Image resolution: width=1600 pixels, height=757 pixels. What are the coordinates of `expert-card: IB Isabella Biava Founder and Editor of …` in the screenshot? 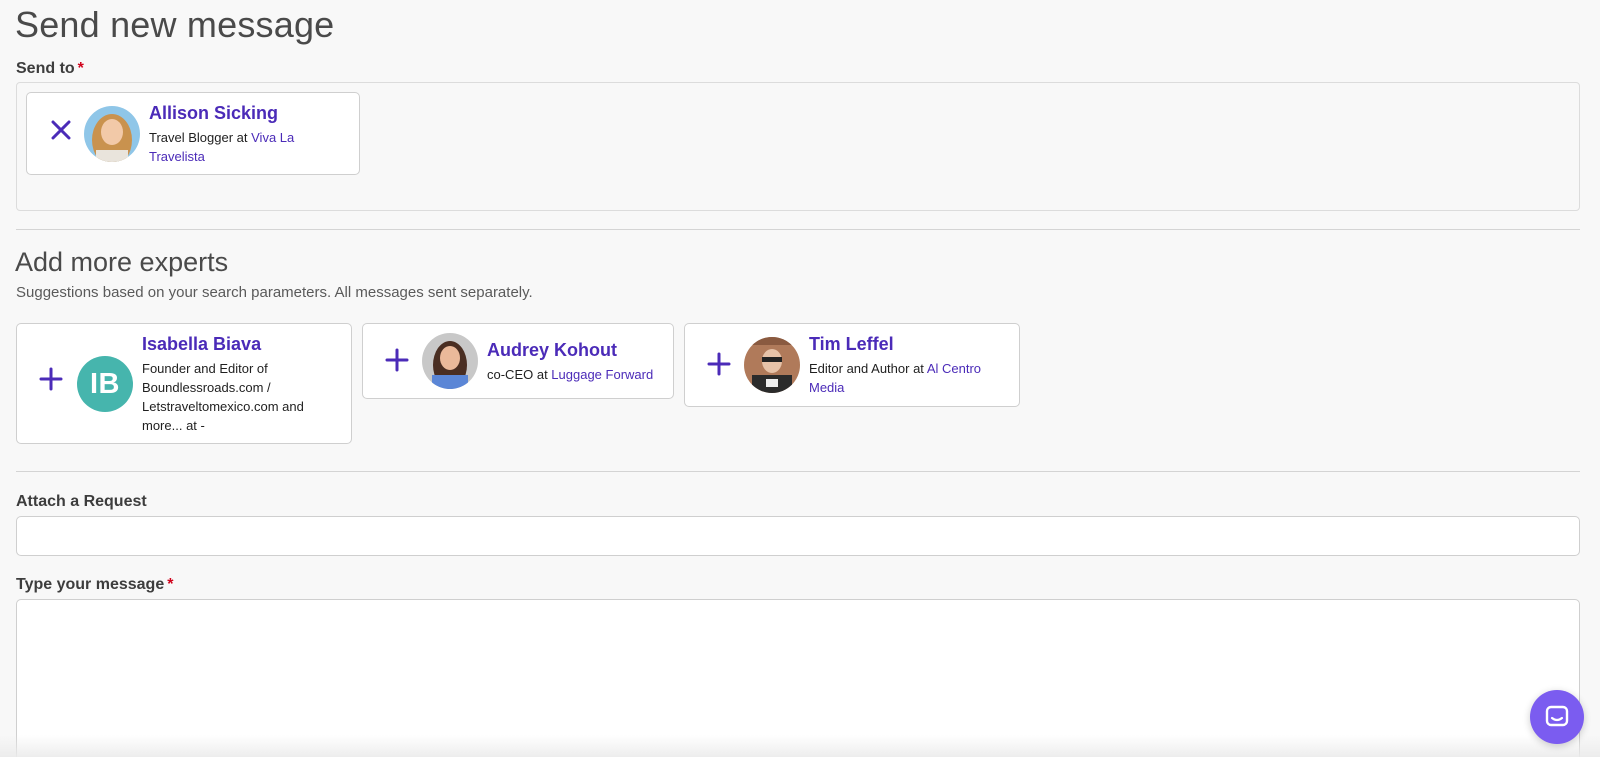 It's located at (184, 383).